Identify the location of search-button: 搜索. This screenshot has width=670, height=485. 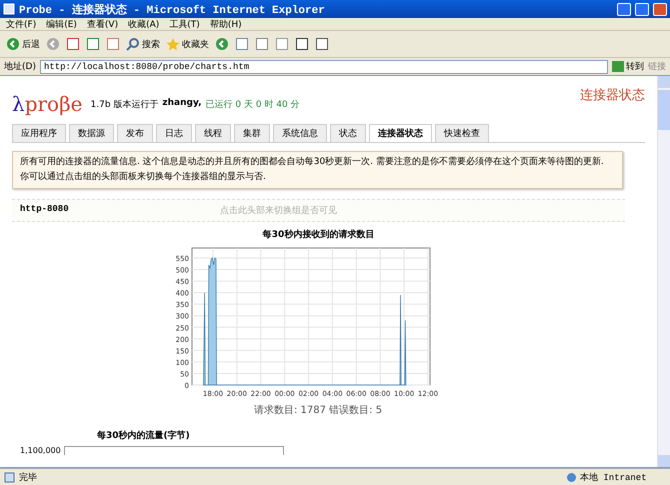
(143, 44).